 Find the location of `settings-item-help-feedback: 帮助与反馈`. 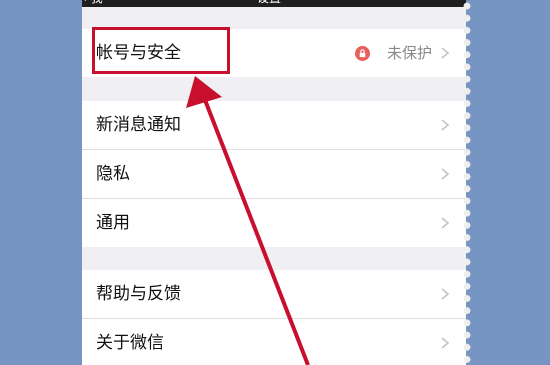

settings-item-help-feedback: 帮助与反馈 is located at coordinates (274, 294).